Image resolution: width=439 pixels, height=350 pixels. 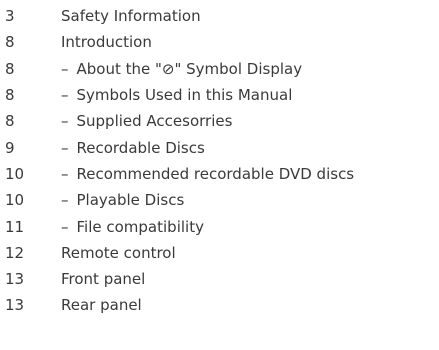 What do you see at coordinates (118, 252) in the screenshot?
I see `toc-entry-text: Remote control` at bounding box center [118, 252].